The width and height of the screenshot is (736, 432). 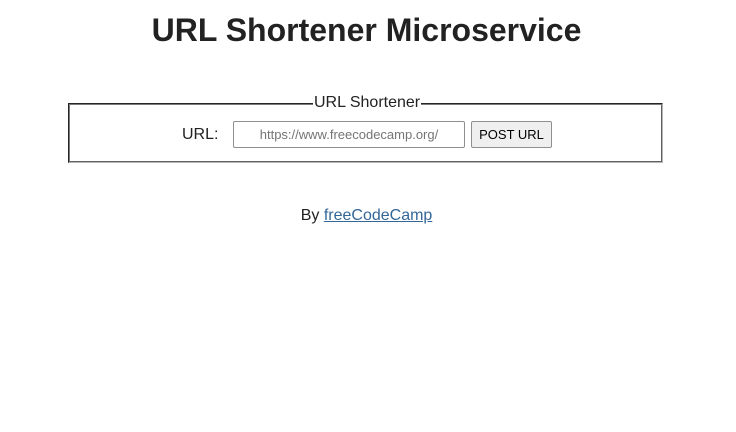 I want to click on post-url-button: POST URL, so click(x=511, y=134).